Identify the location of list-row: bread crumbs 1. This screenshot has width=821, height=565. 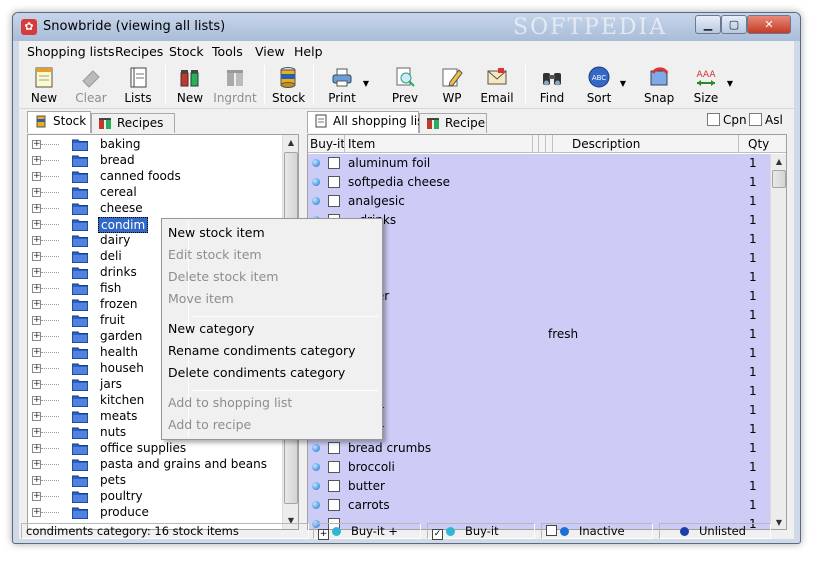
(540, 448).